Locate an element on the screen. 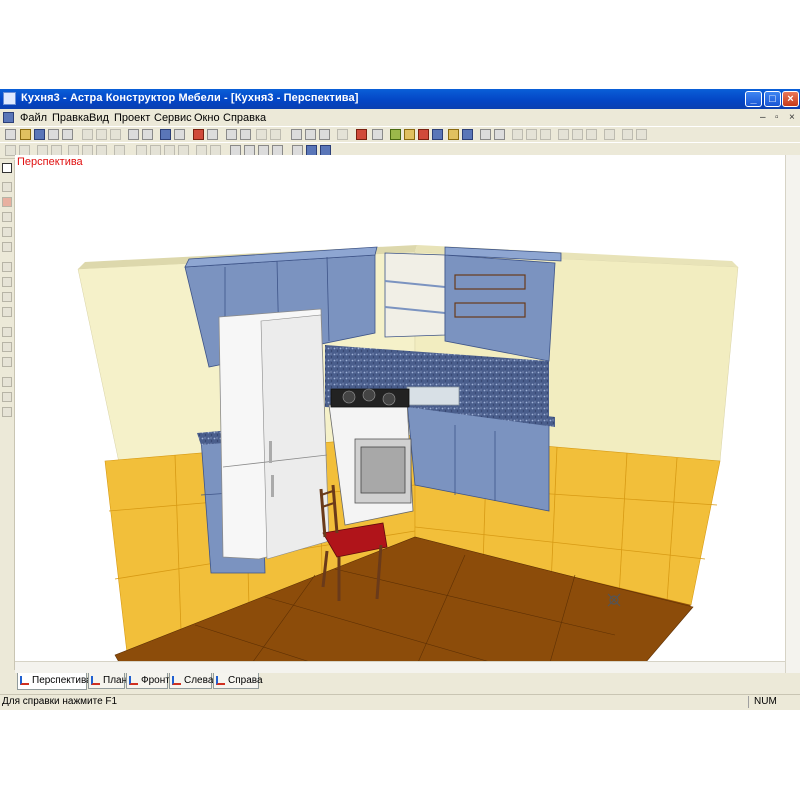  delete-tool-icon is located at coordinates (7, 247).